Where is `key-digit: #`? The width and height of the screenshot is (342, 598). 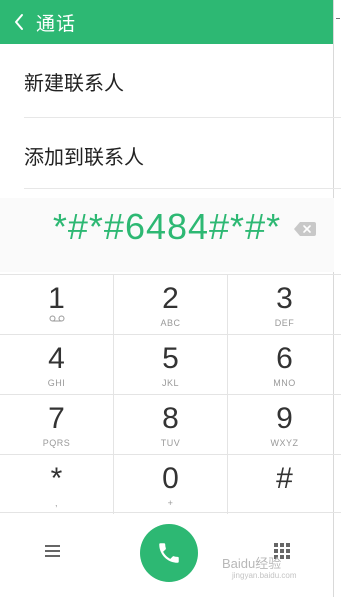 key-digit: # is located at coordinates (284, 478).